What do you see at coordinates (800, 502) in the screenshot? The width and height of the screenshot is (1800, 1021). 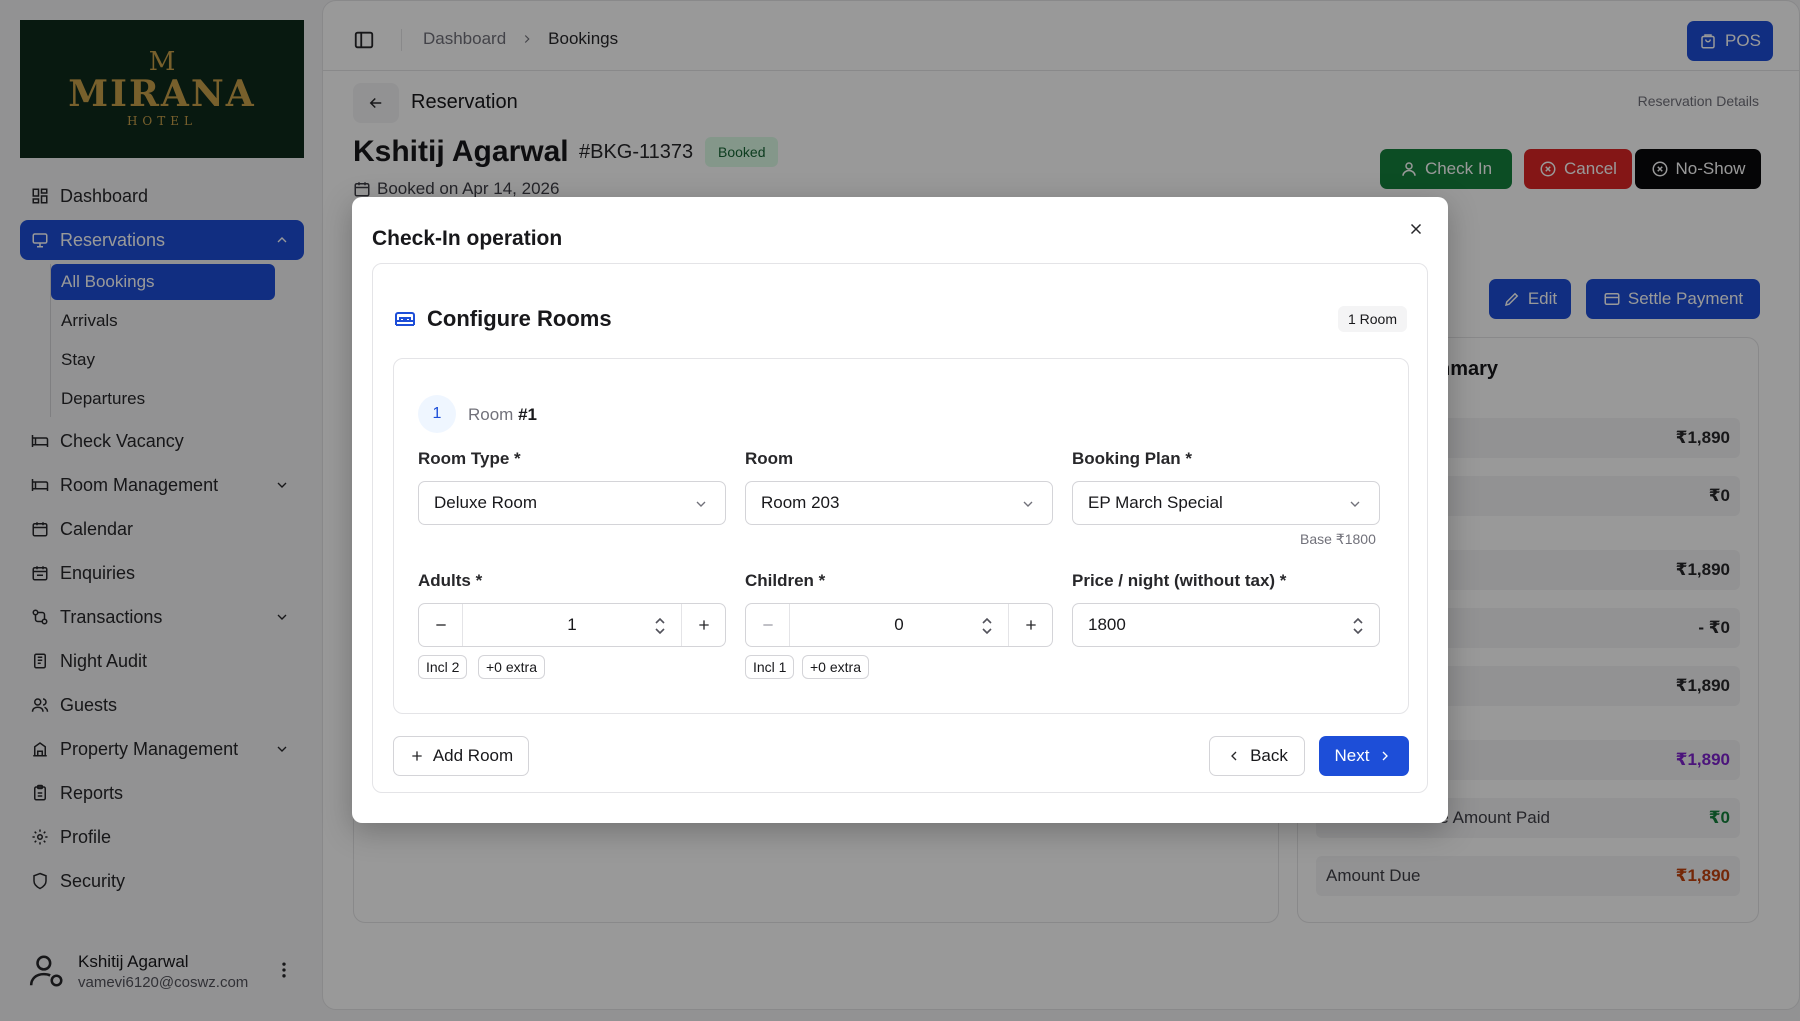 I see `room-value: Room 203` at bounding box center [800, 502].